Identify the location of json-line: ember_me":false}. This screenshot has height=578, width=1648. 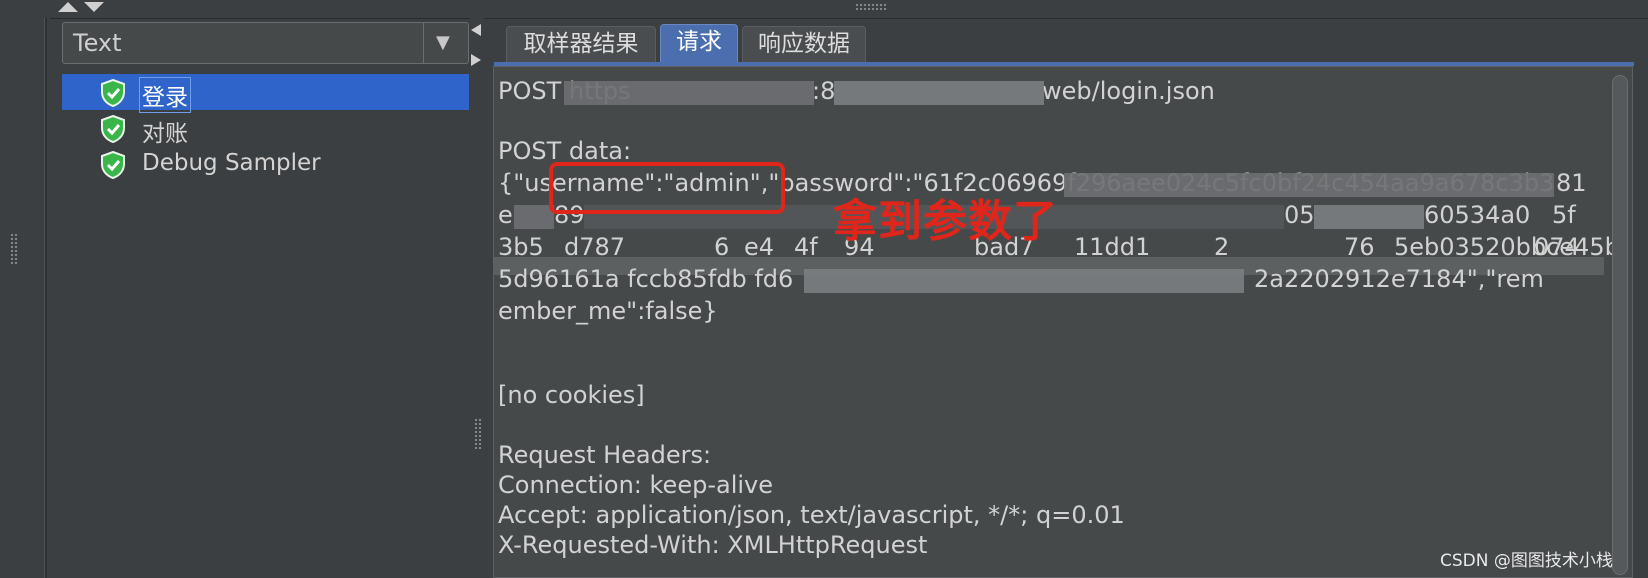
(608, 311).